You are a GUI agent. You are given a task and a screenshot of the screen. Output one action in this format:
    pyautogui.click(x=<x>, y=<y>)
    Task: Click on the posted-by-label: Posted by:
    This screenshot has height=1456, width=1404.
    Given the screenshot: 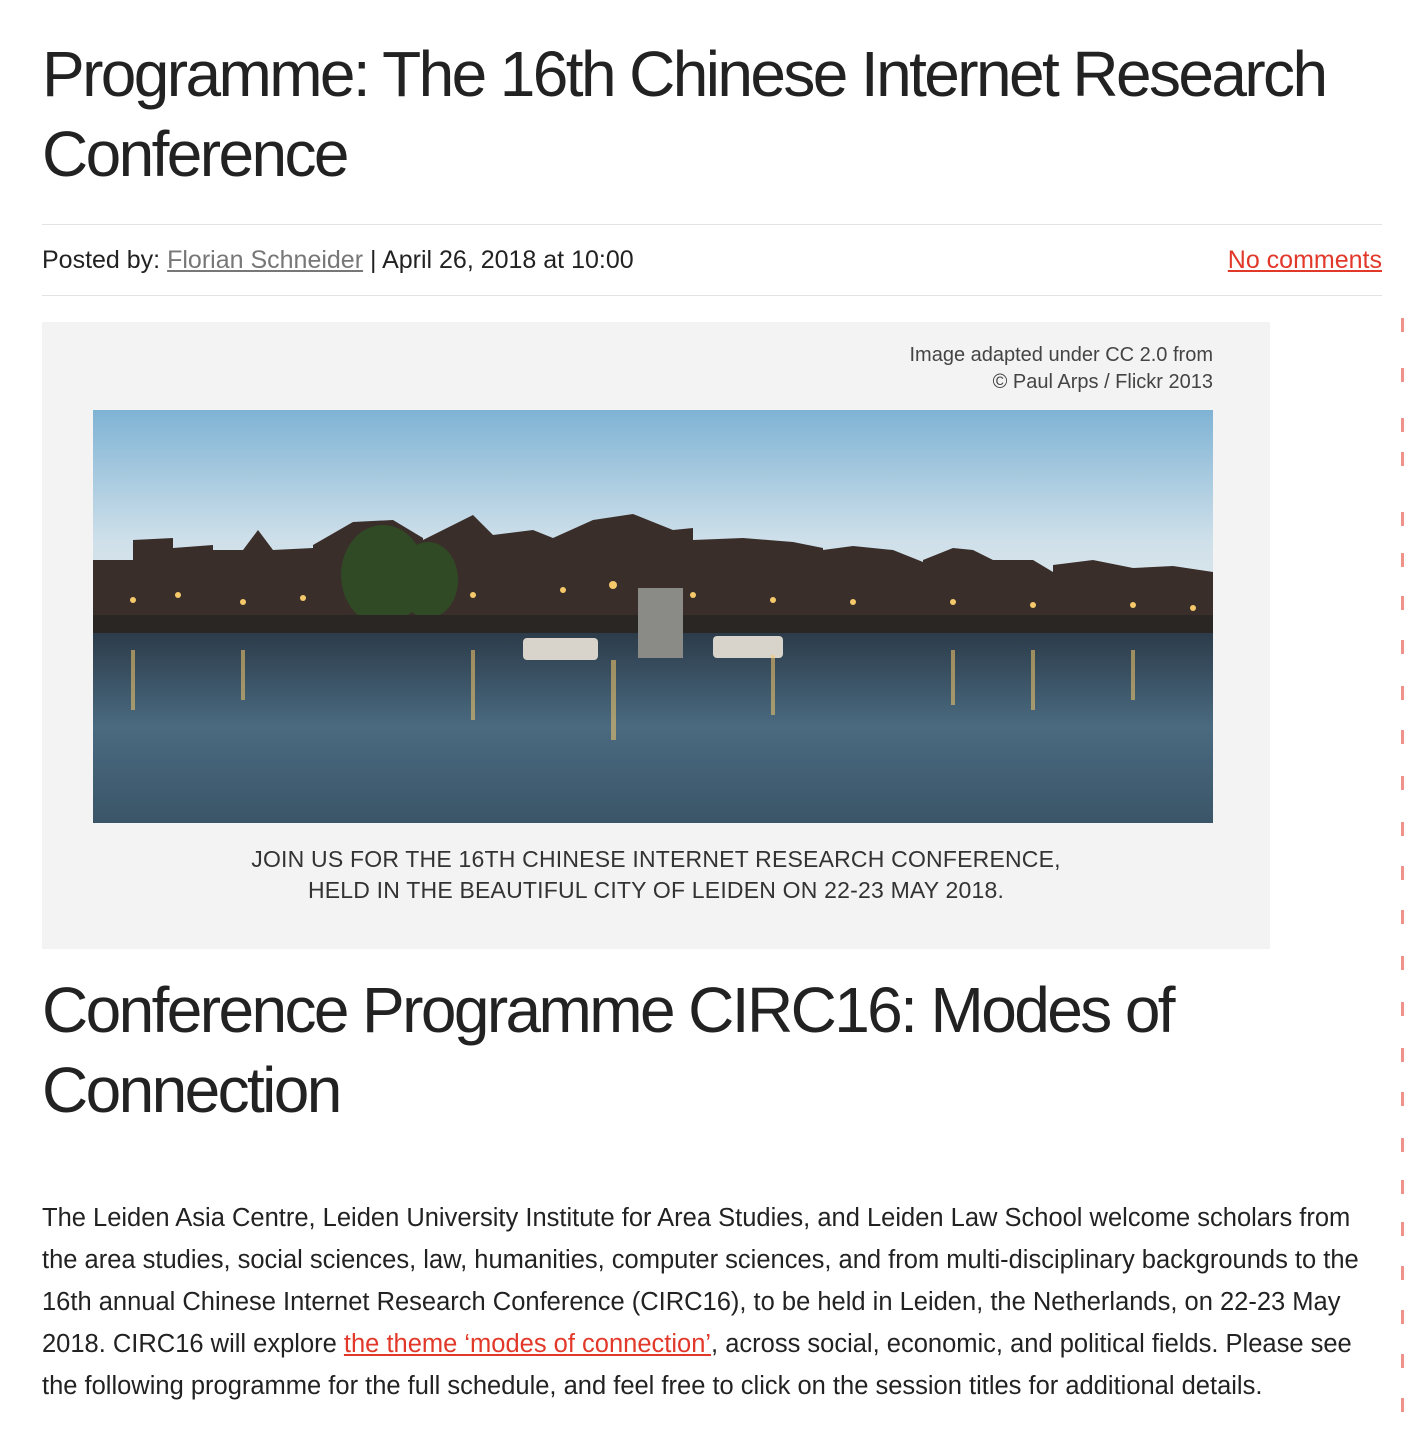 What is the action you would take?
    pyautogui.click(x=101, y=260)
    